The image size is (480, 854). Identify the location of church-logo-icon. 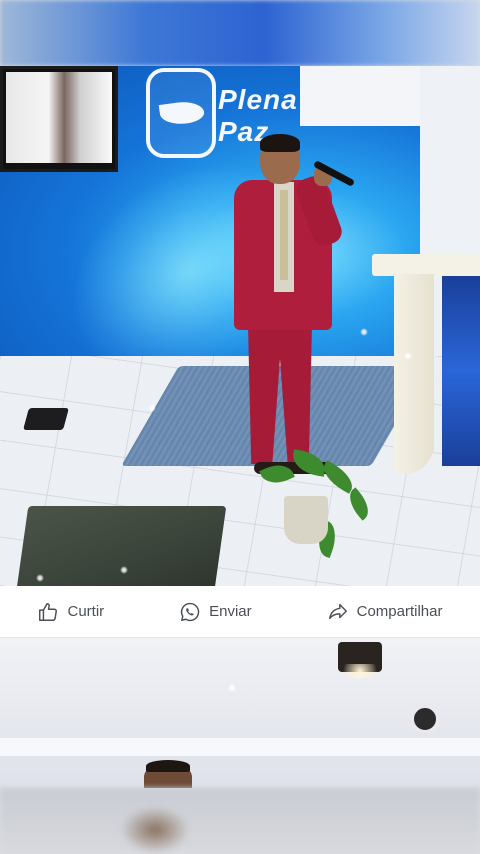
(181, 113).